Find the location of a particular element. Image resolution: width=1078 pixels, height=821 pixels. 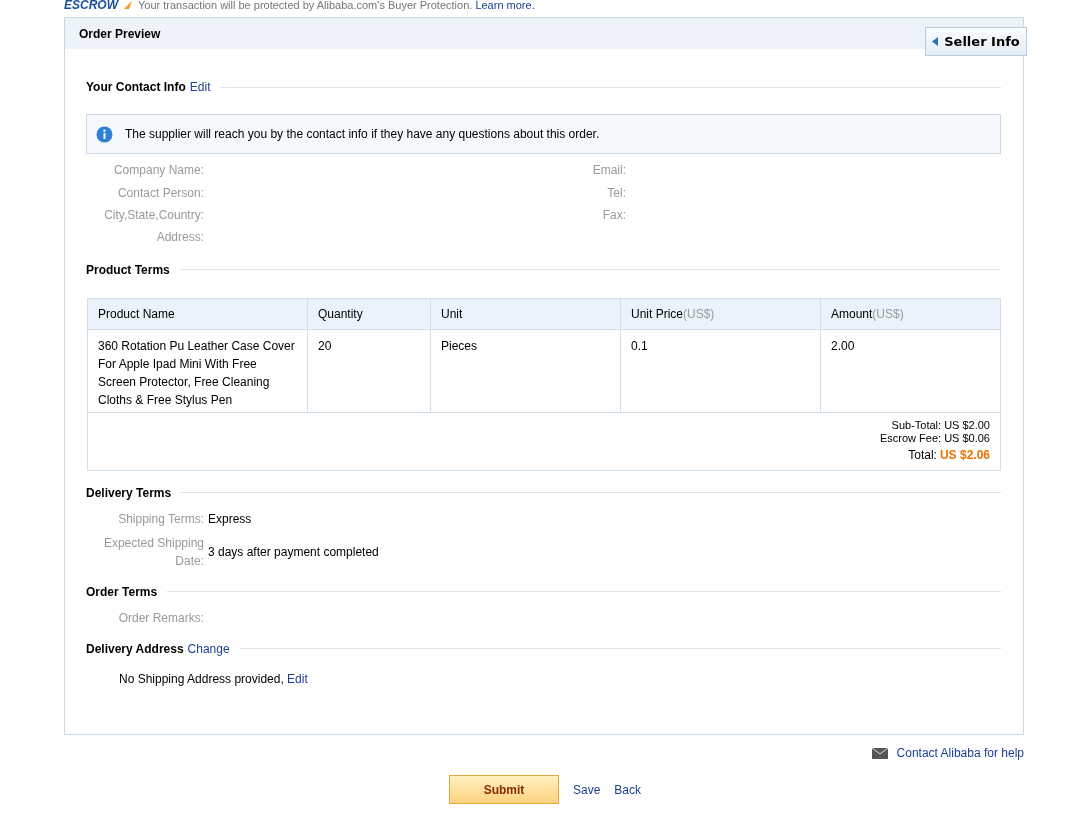

protection-message: Your transaction will be protected by Alibaba.com's Buyer Protection. Learn more. is located at coordinates (336, 5).